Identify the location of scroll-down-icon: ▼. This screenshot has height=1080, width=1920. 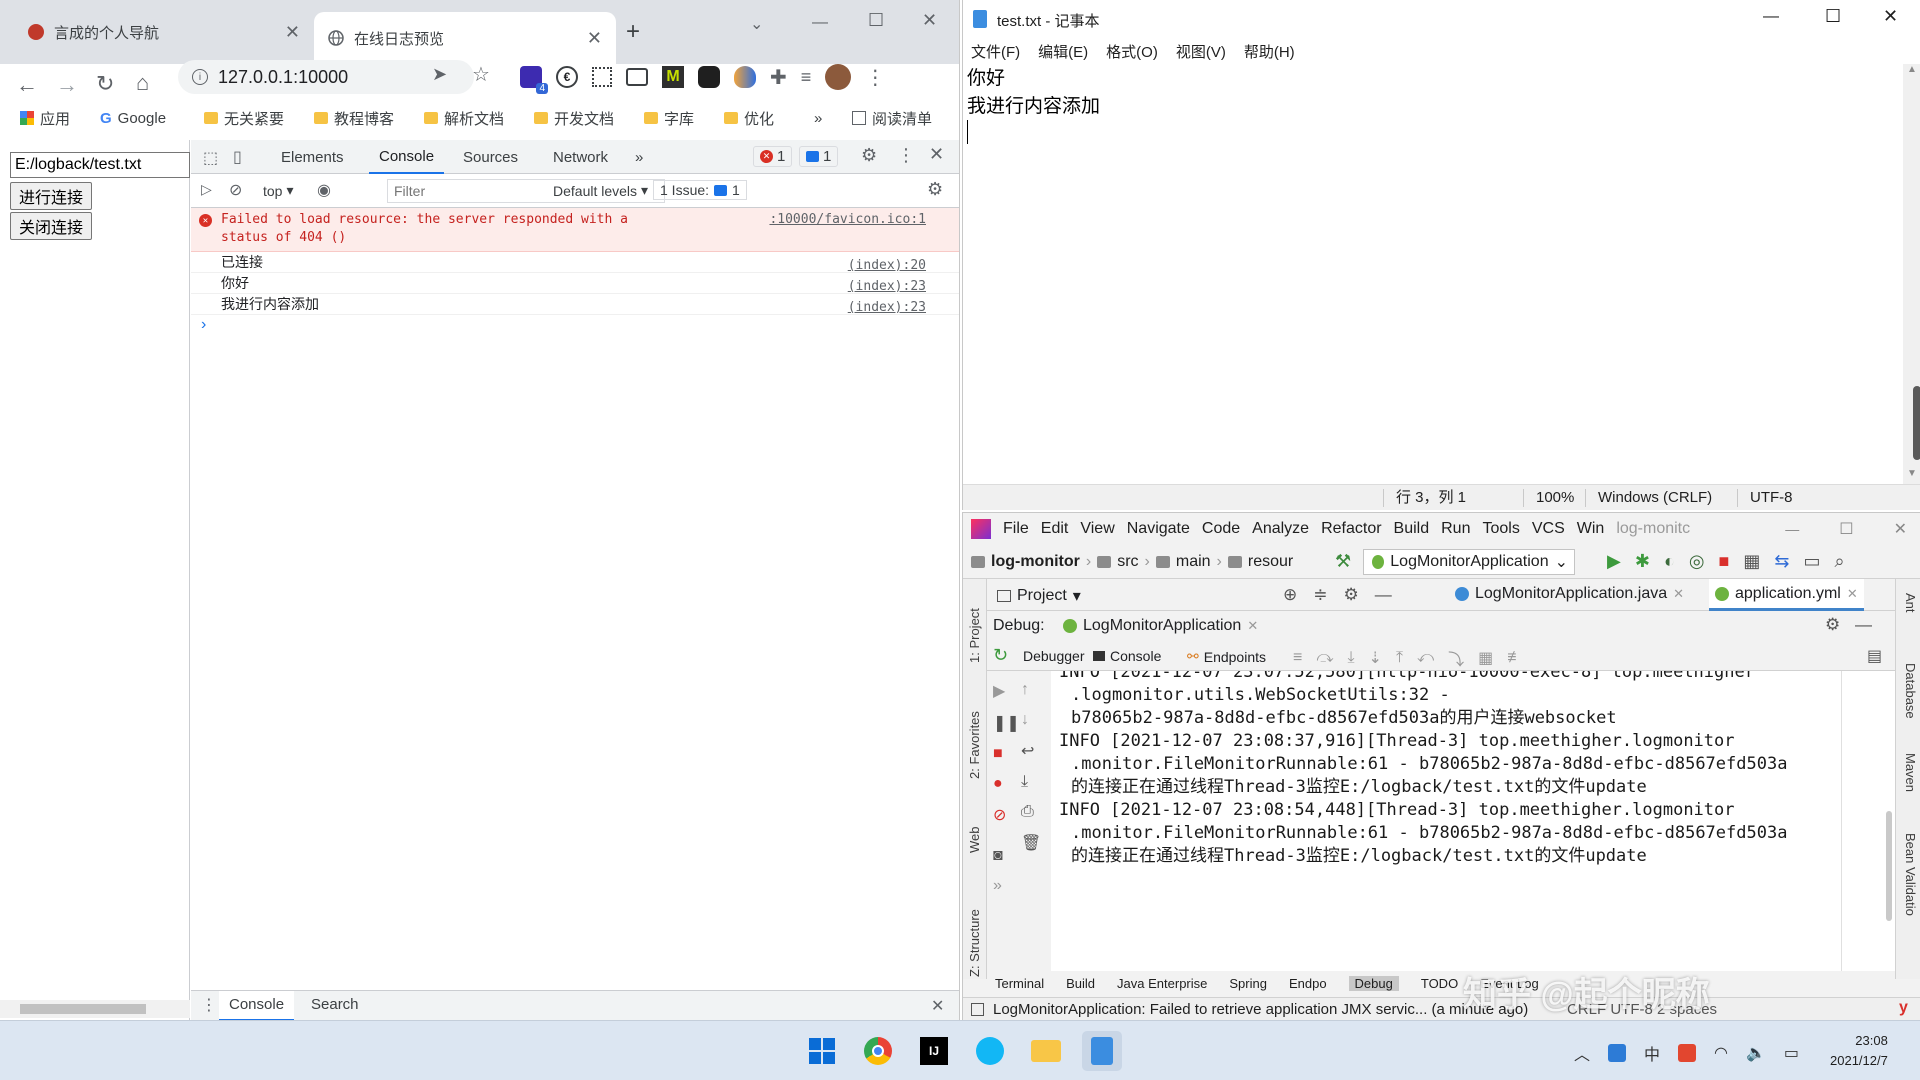
(1912, 473).